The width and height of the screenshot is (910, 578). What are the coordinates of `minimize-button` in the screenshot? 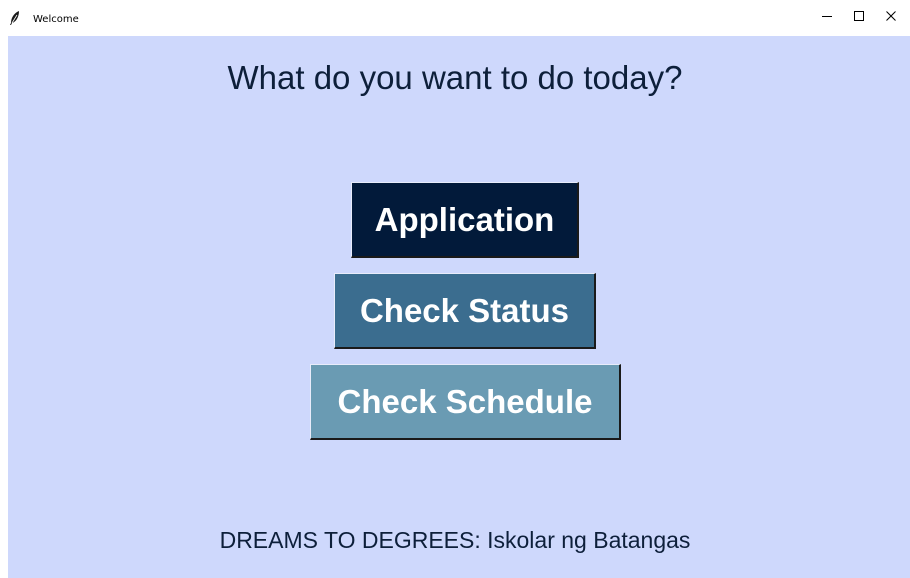 It's located at (827, 18).